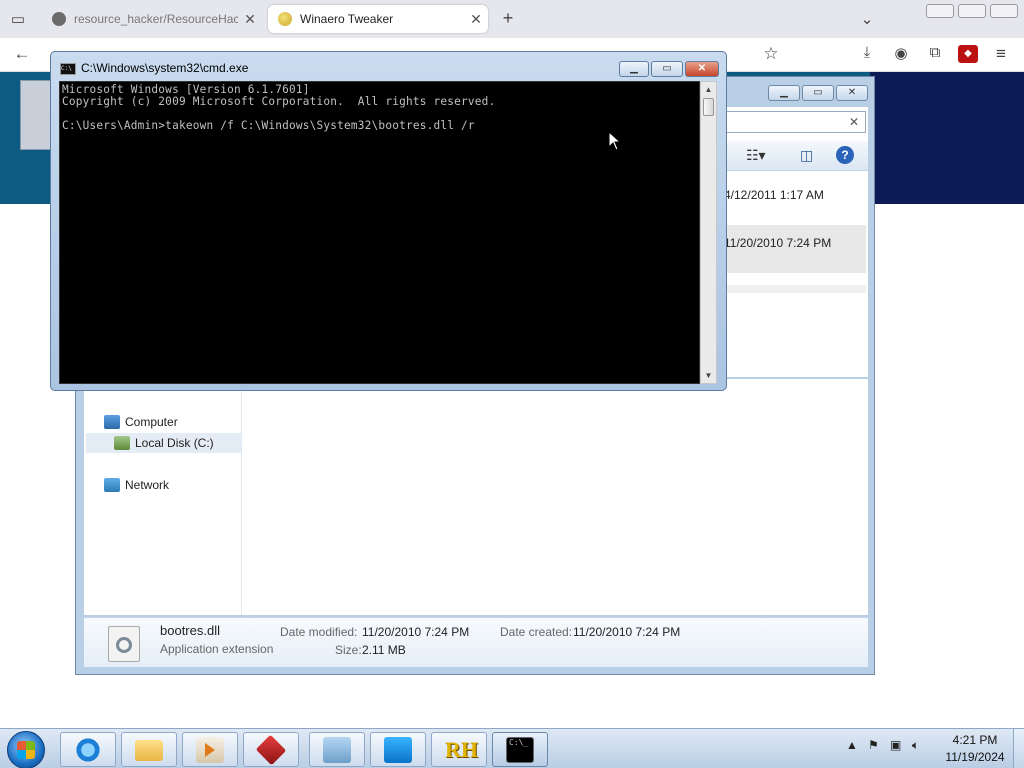  I want to click on taskbar-red-app, so click(271, 749).